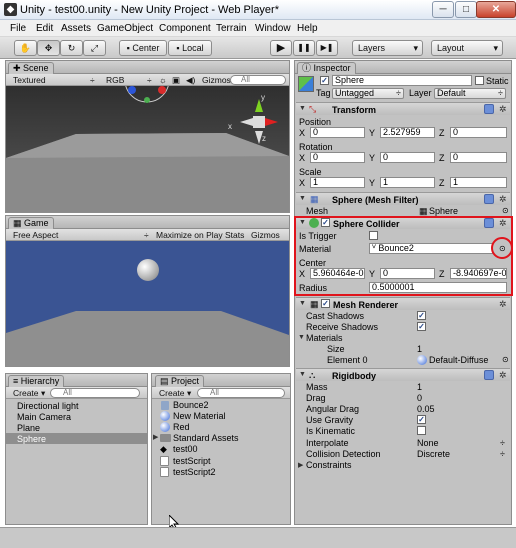  What do you see at coordinates (48, 406) in the screenshot?
I see `hierarchy-item-directional-light: Directional light` at bounding box center [48, 406].